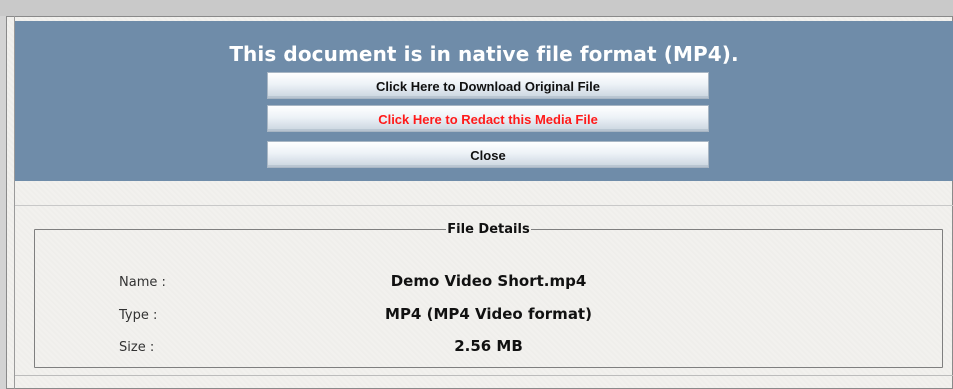 This screenshot has width=953, height=389. What do you see at coordinates (476, 8) in the screenshot?
I see `top-strip` at bounding box center [476, 8].